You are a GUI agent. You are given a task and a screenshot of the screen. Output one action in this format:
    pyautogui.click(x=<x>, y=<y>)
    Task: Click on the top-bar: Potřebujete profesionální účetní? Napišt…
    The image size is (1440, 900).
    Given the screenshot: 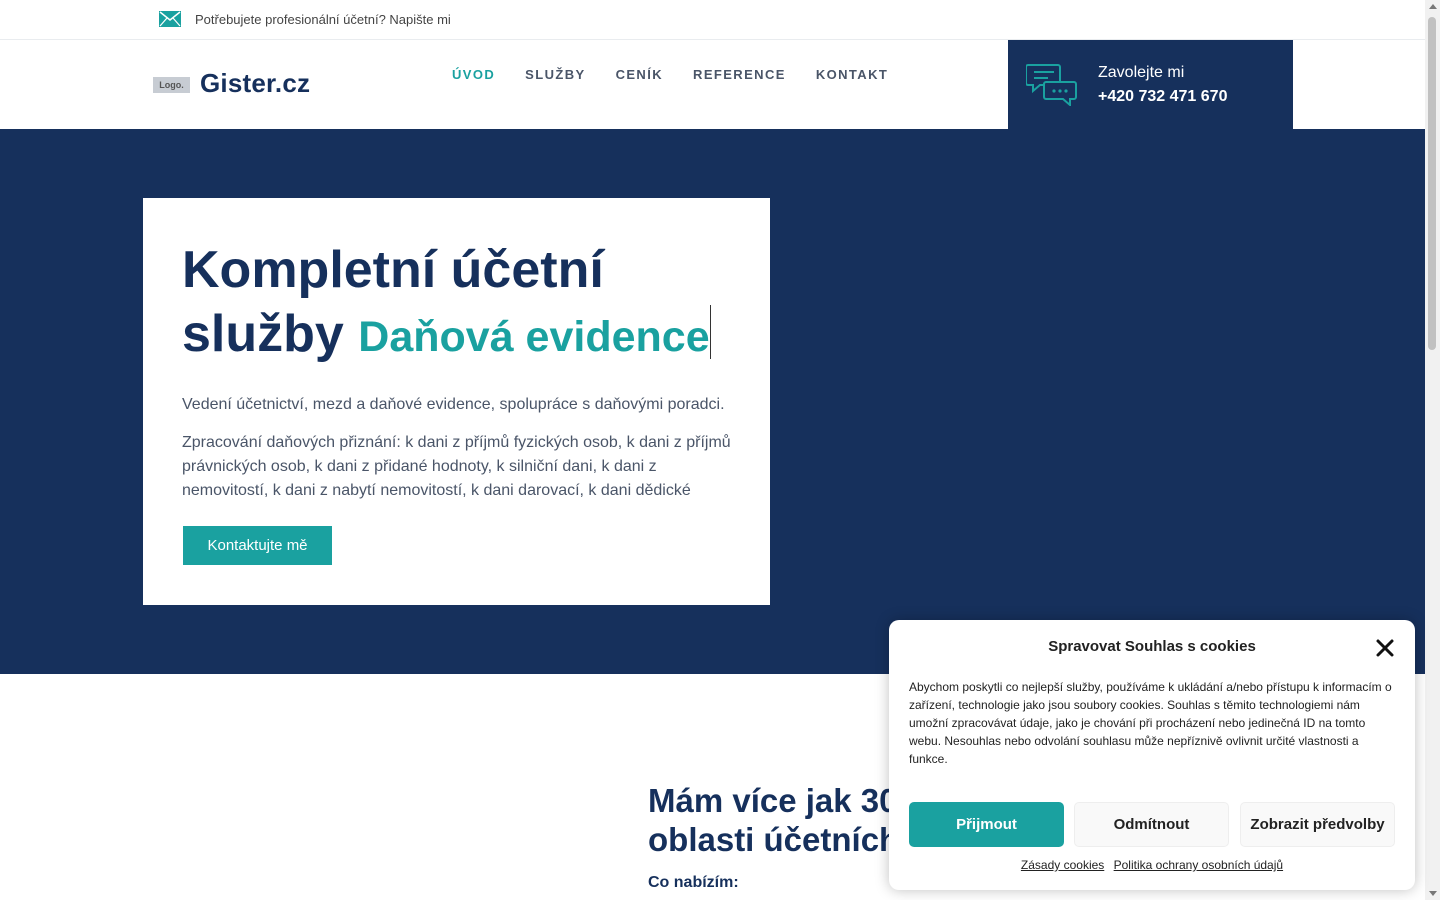 What is the action you would take?
    pyautogui.click(x=712, y=20)
    